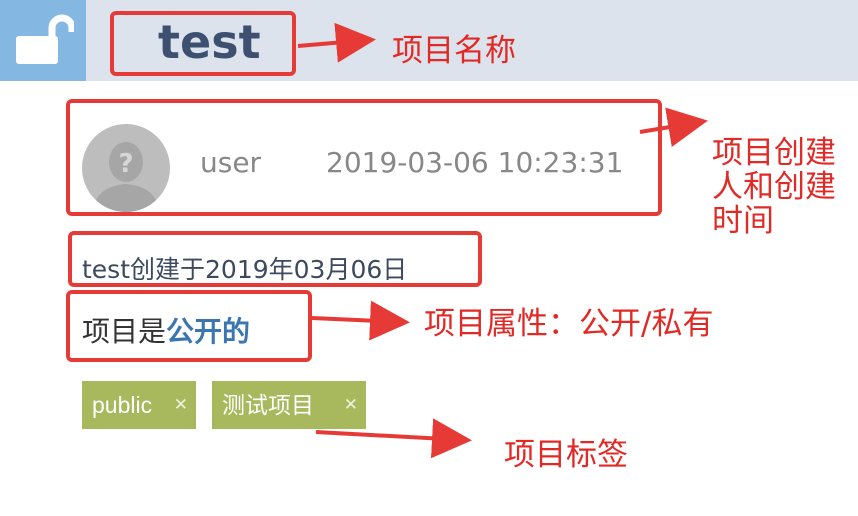 The width and height of the screenshot is (858, 516). I want to click on tags-arrow, so click(393, 438).